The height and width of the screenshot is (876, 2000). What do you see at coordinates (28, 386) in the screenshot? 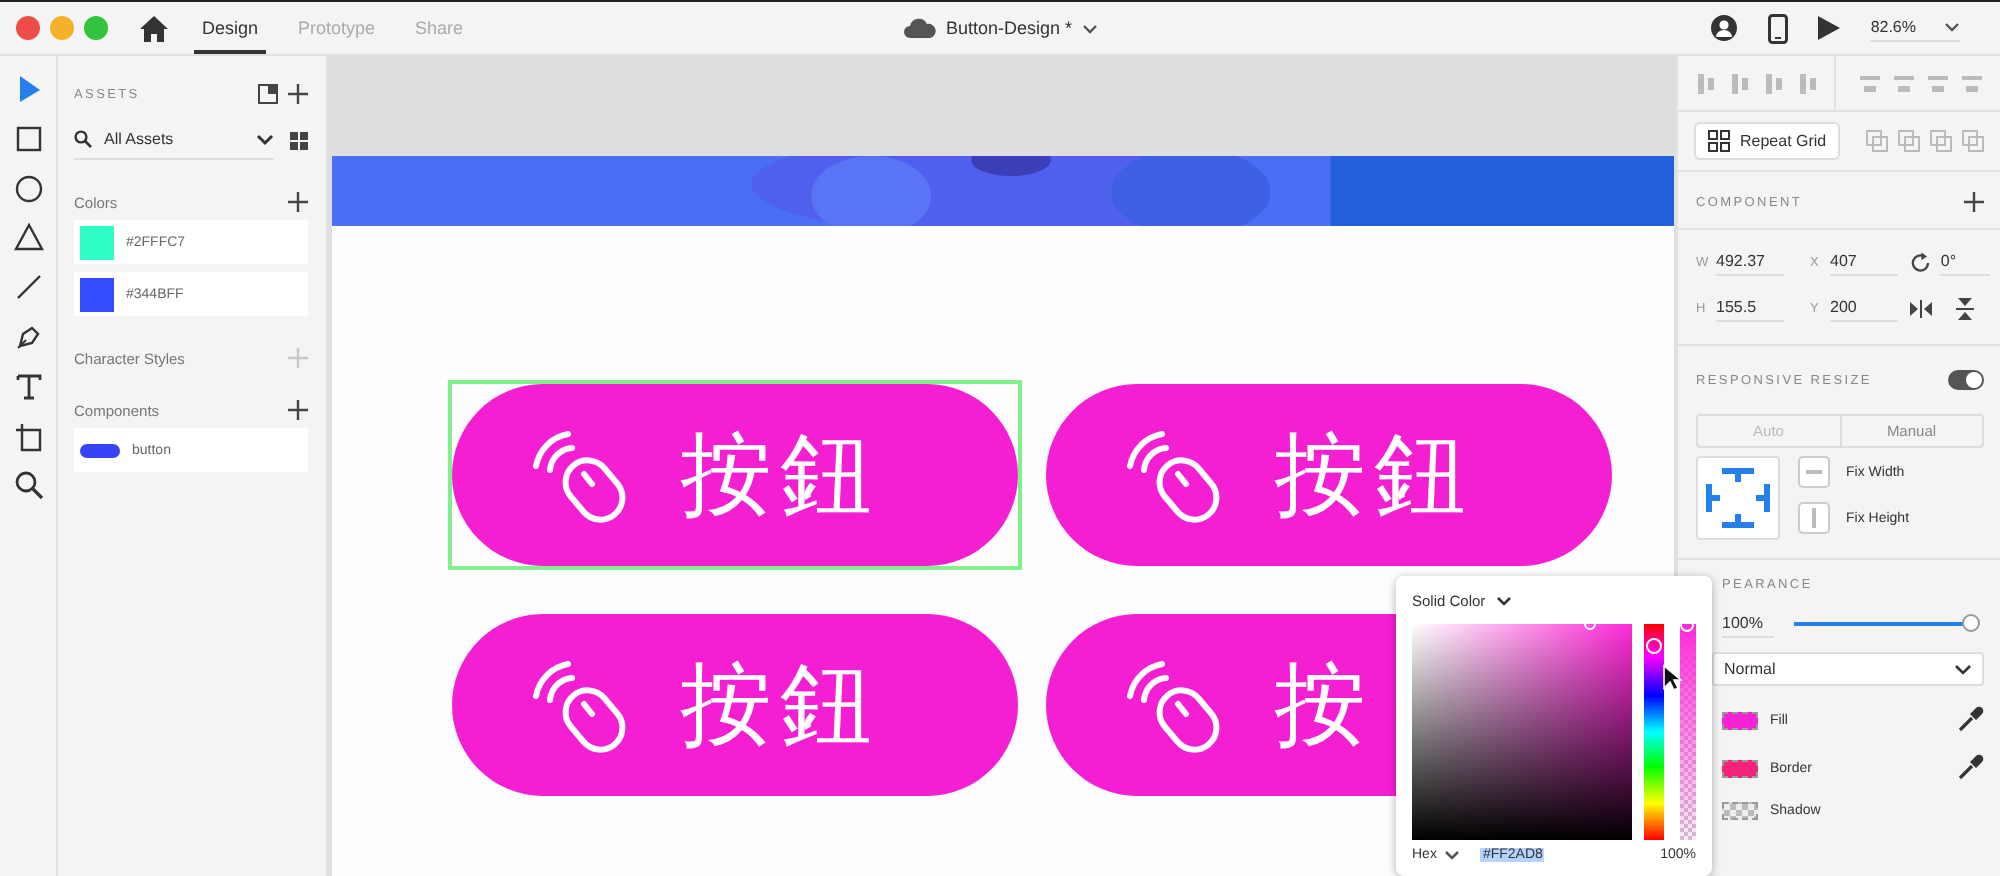
I see `text-tool-icon` at bounding box center [28, 386].